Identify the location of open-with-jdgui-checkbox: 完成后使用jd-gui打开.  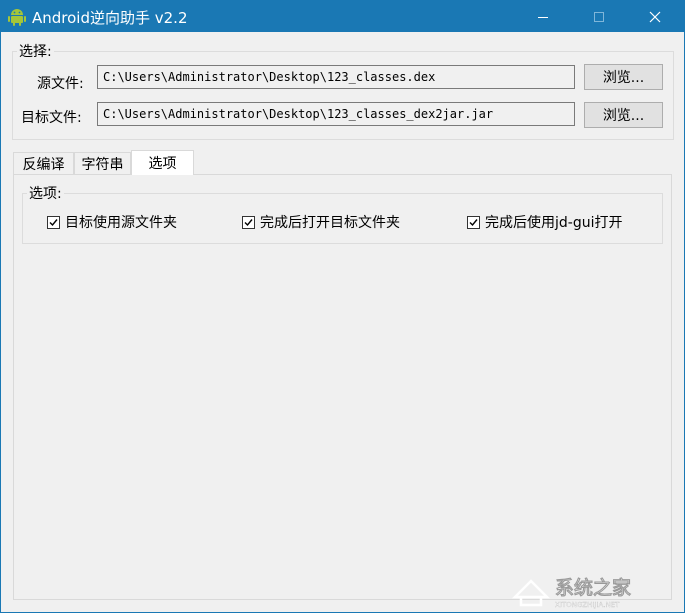
(544, 222).